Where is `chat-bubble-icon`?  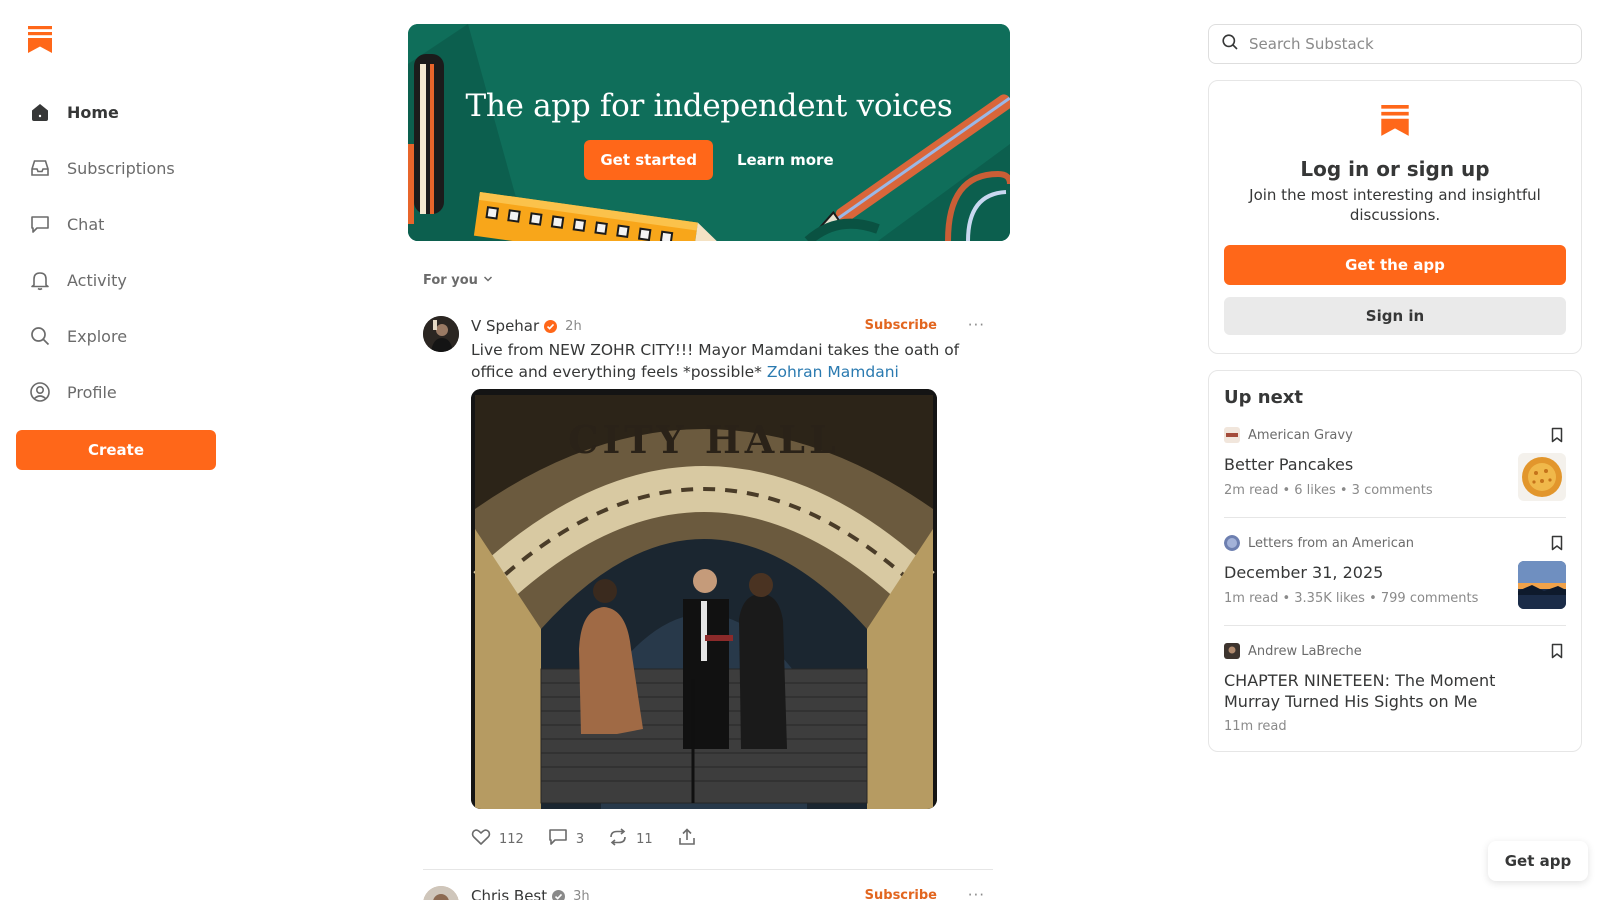 chat-bubble-icon is located at coordinates (40, 224).